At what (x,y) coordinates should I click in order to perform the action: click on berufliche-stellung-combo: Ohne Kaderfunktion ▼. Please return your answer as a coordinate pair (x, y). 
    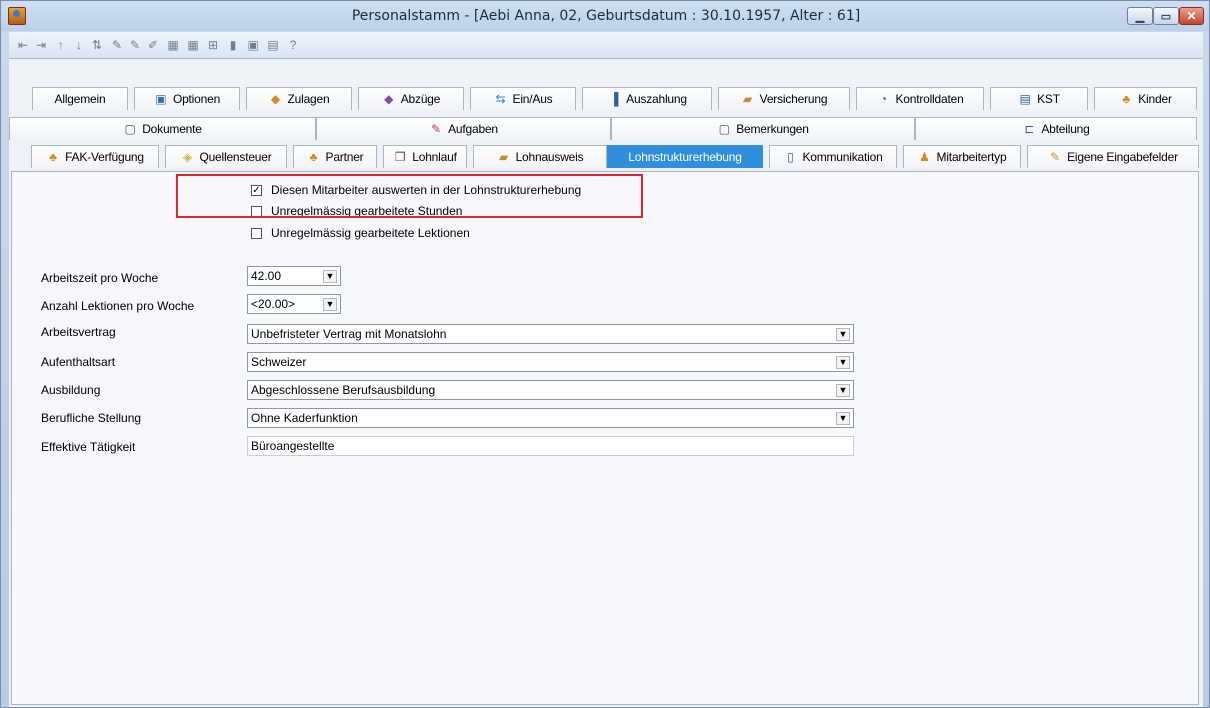
    Looking at the image, I should click on (550, 418).